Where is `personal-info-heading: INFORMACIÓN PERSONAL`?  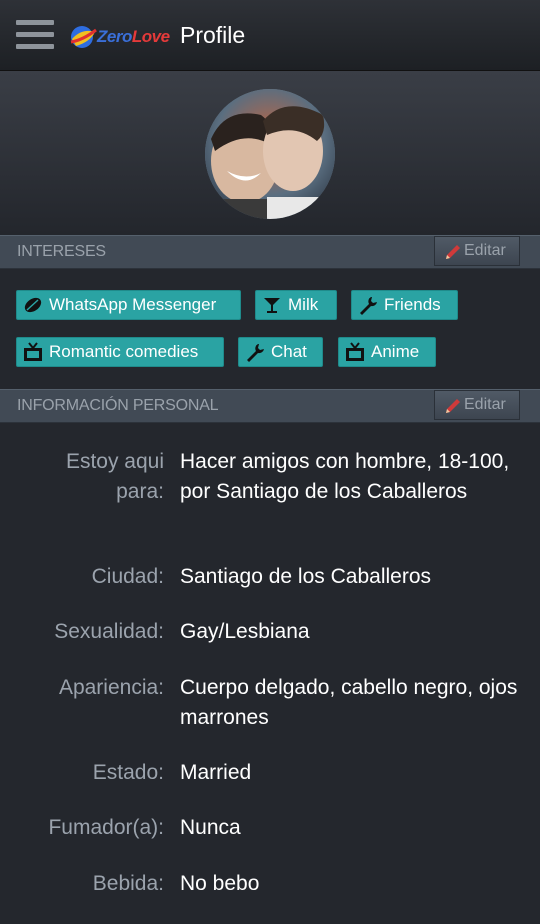 personal-info-heading: INFORMACIÓN PERSONAL is located at coordinates (118, 405).